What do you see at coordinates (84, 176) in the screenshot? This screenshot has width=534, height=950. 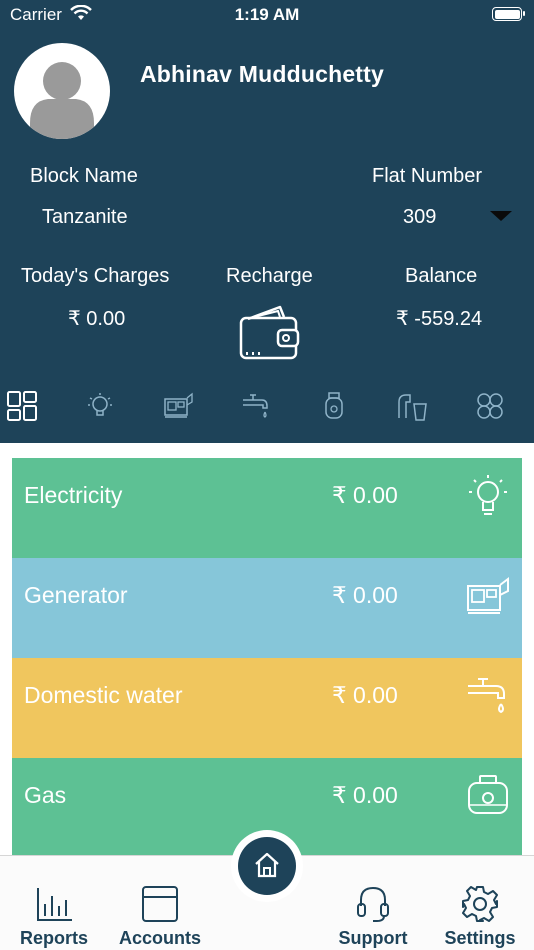 I see `block-name-label: Block Name` at bounding box center [84, 176].